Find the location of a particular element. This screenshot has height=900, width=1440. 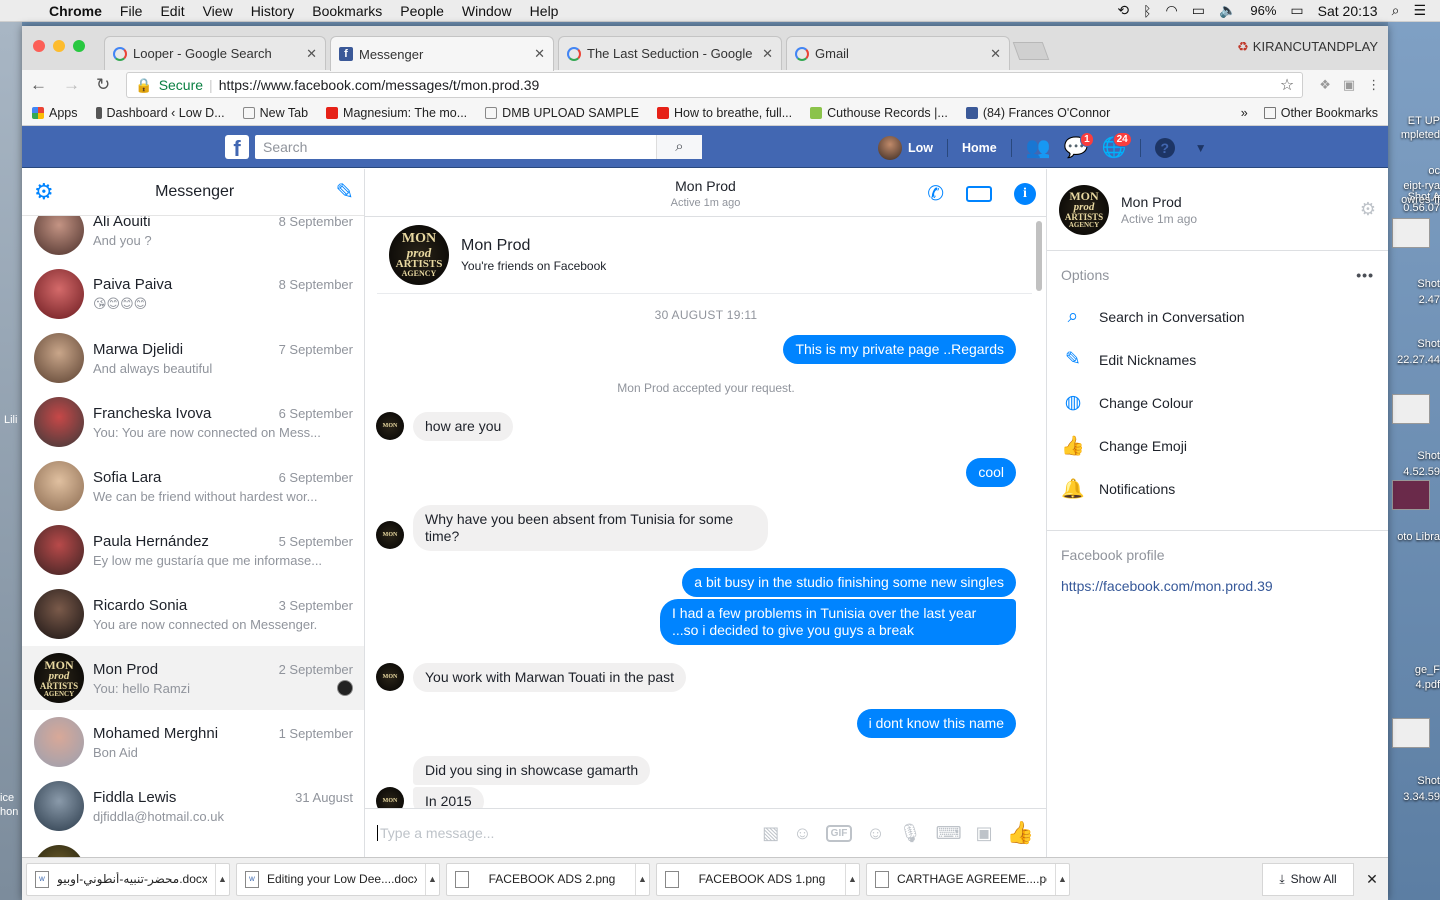

thumbs-up-icon: 👍 is located at coordinates (1020, 833).